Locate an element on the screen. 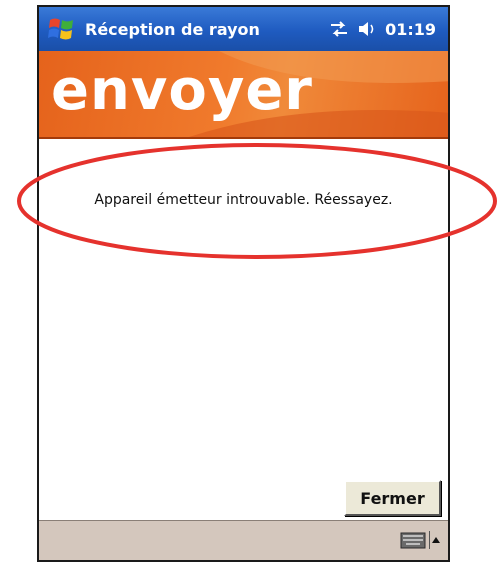 The width and height of the screenshot is (504, 565). app-title: Réception de rayon is located at coordinates (172, 29).